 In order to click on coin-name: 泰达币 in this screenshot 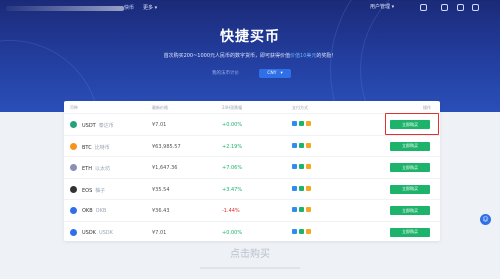, I will do `click(106, 126)`.